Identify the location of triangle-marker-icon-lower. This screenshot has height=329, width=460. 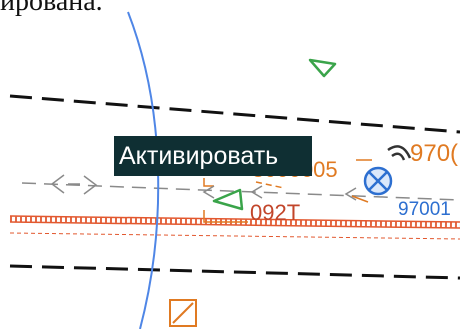
(228, 199).